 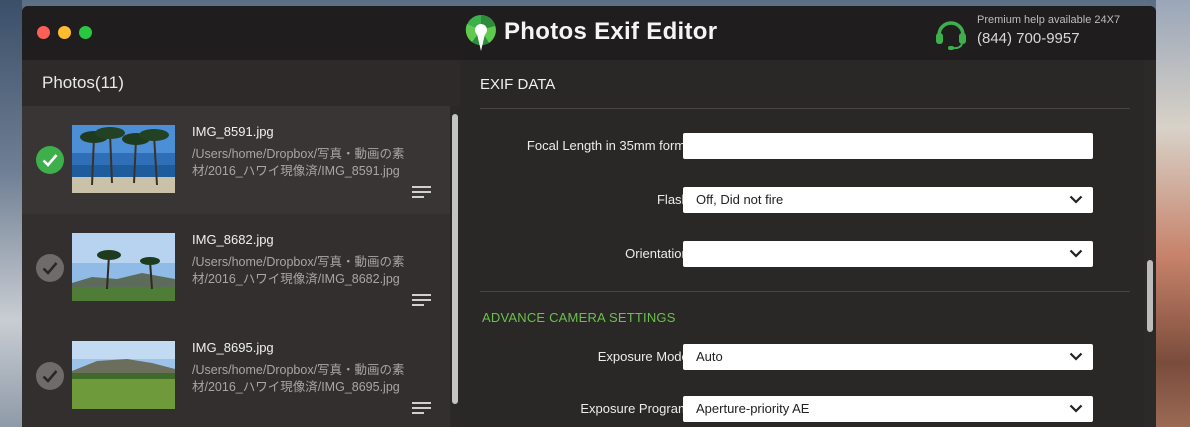 What do you see at coordinates (85, 32) in the screenshot?
I see `zoom-window-button` at bounding box center [85, 32].